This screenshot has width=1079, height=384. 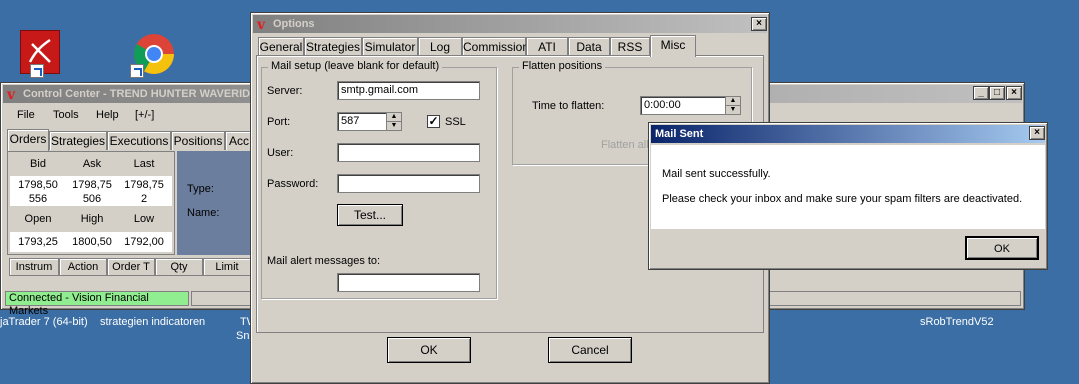 I want to click on close-button: ×, so click(x=1014, y=93).